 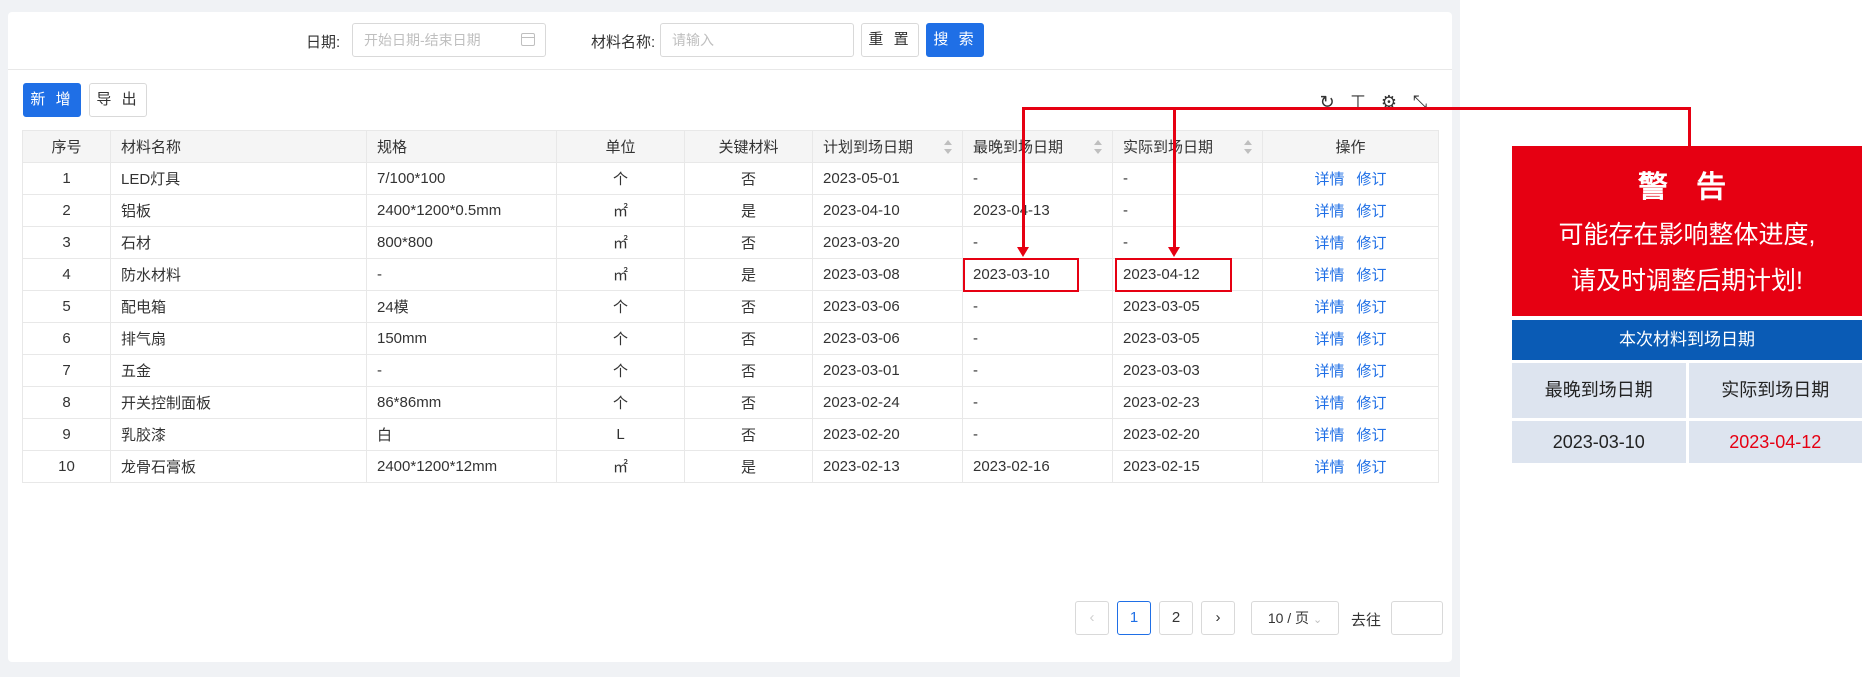 What do you see at coordinates (528, 39) in the screenshot?
I see `calendar-icon` at bounding box center [528, 39].